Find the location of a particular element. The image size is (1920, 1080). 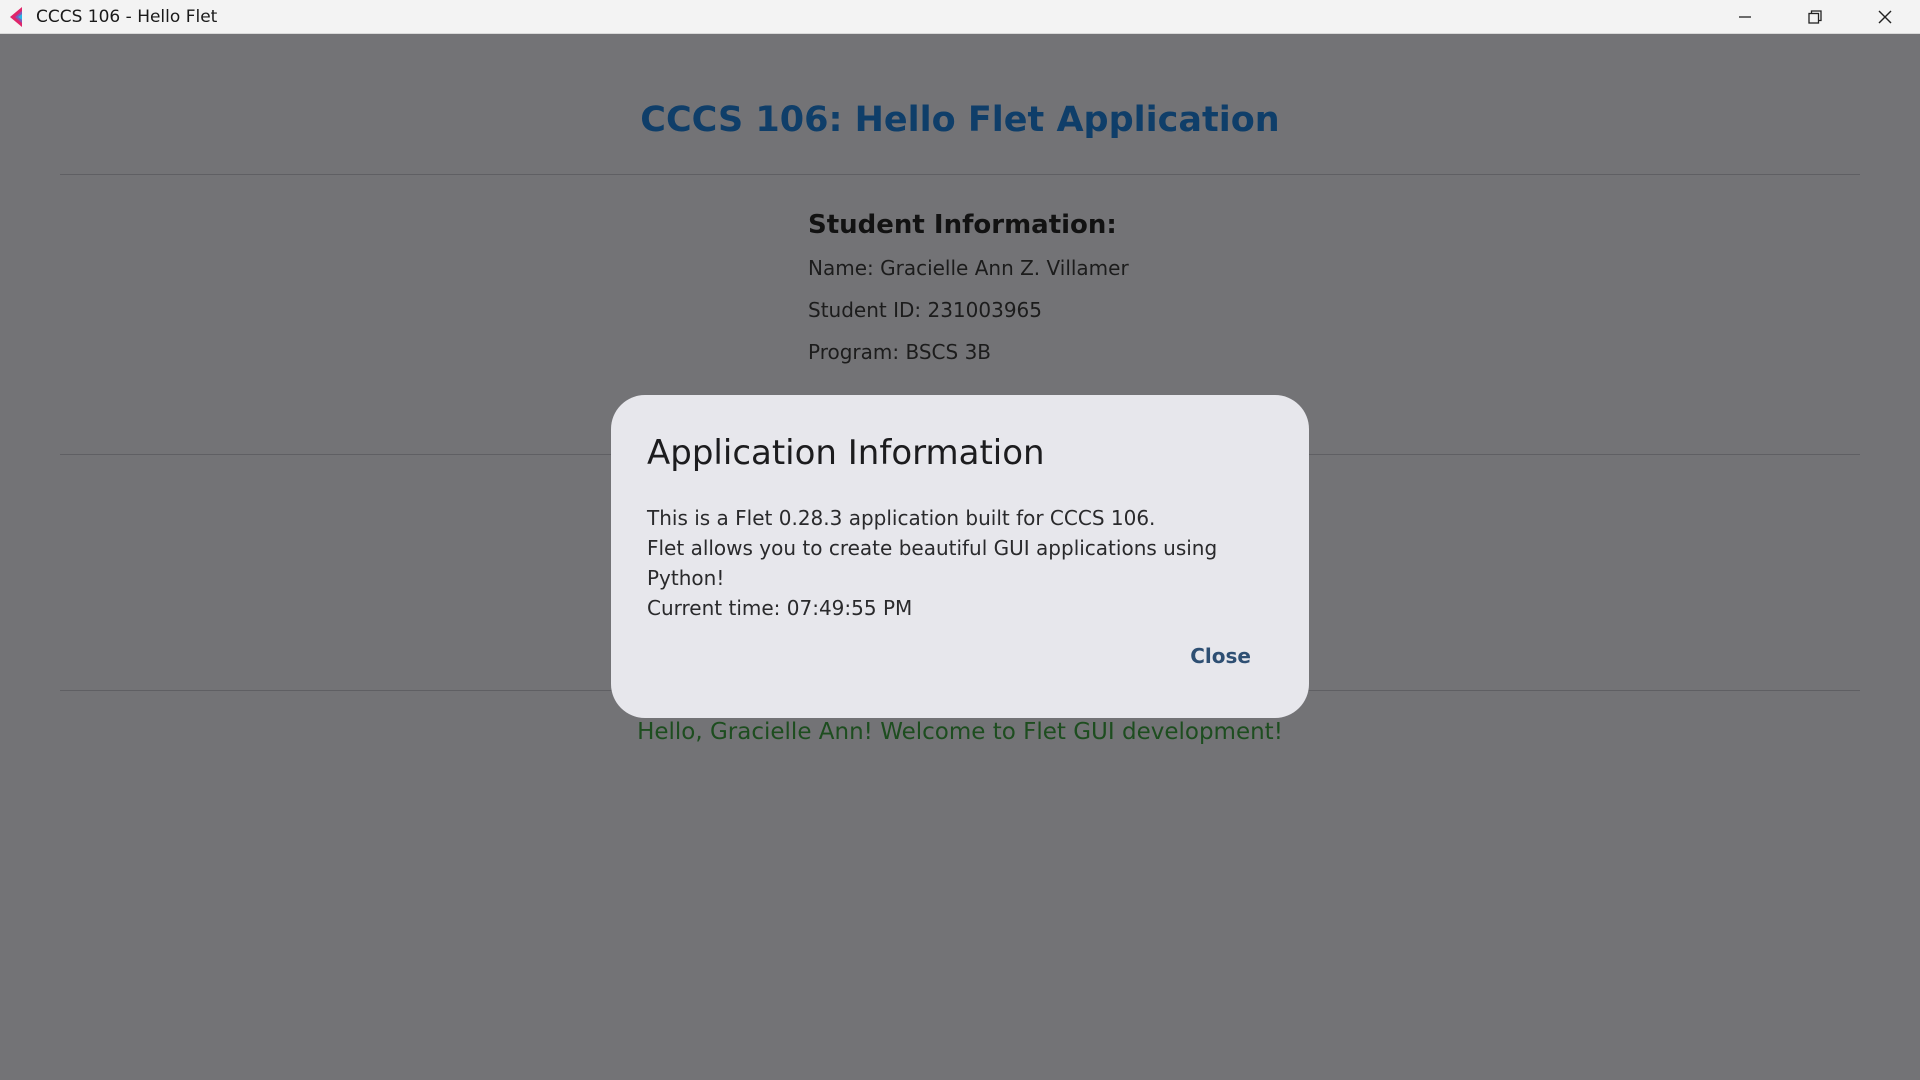

dialog-line-current-time: Current time: 07:49:55 PM is located at coordinates (780, 608).